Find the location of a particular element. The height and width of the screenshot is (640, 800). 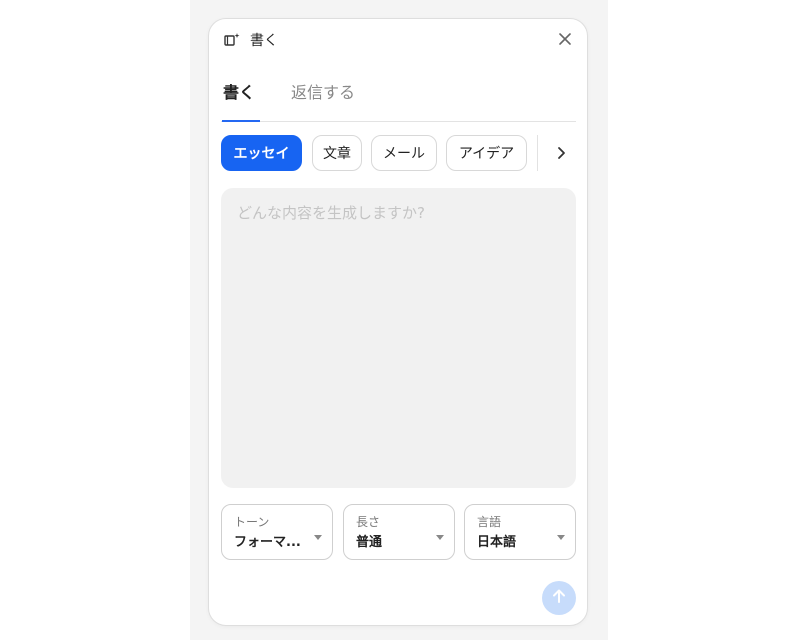

language-label: 言語 is located at coordinates (489, 522).